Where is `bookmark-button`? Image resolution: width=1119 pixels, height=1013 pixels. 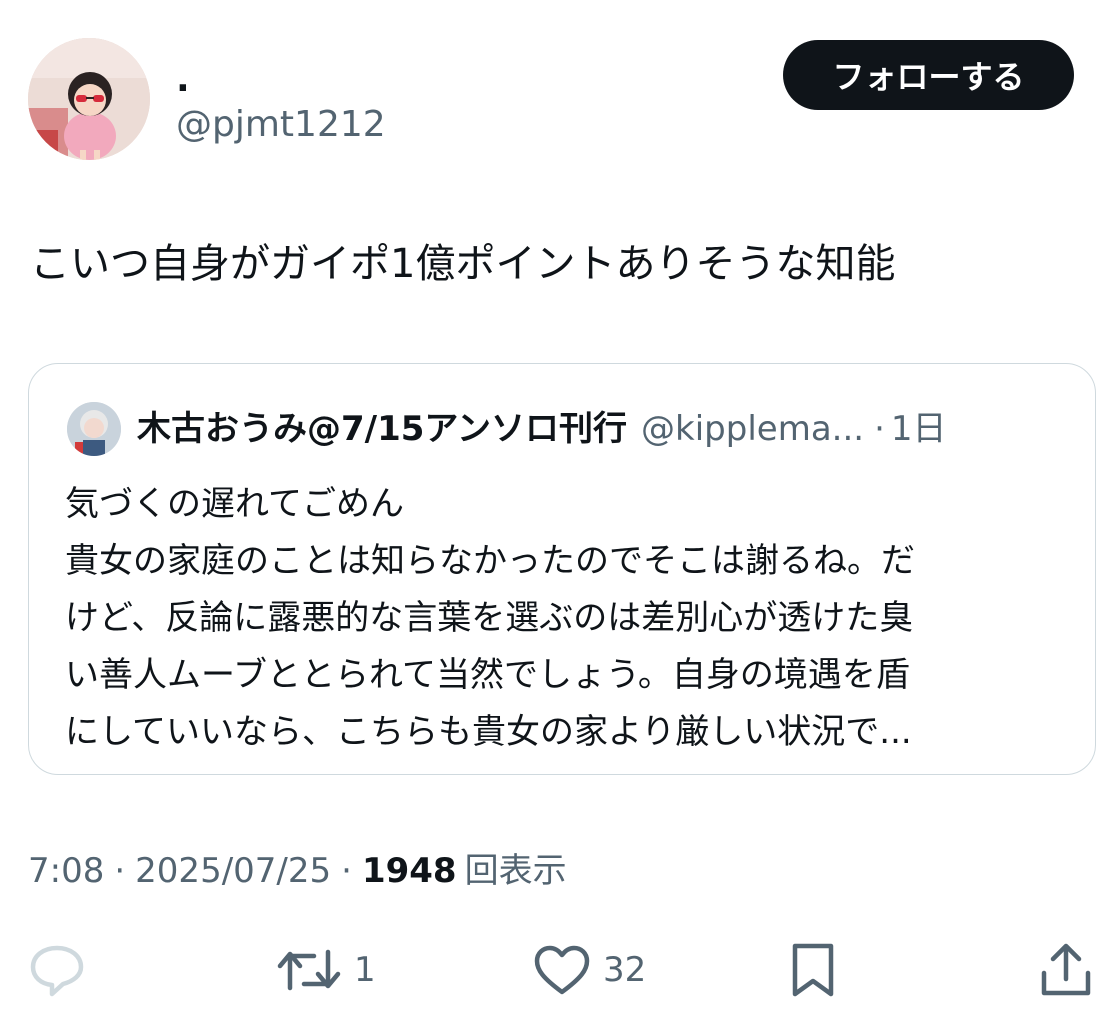
bookmark-button is located at coordinates (813, 970).